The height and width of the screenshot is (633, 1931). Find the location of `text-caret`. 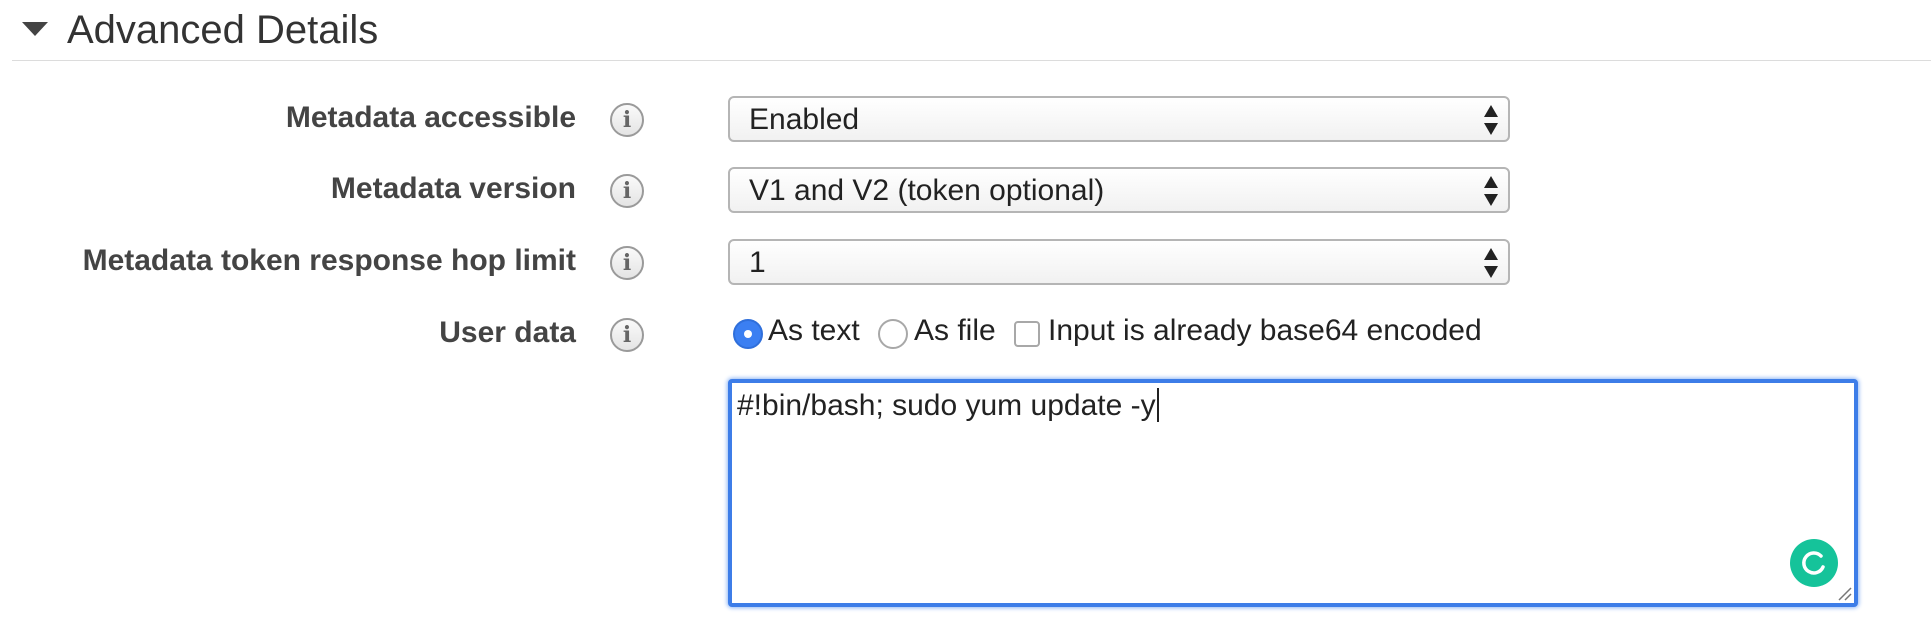

text-caret is located at coordinates (1157, 405).